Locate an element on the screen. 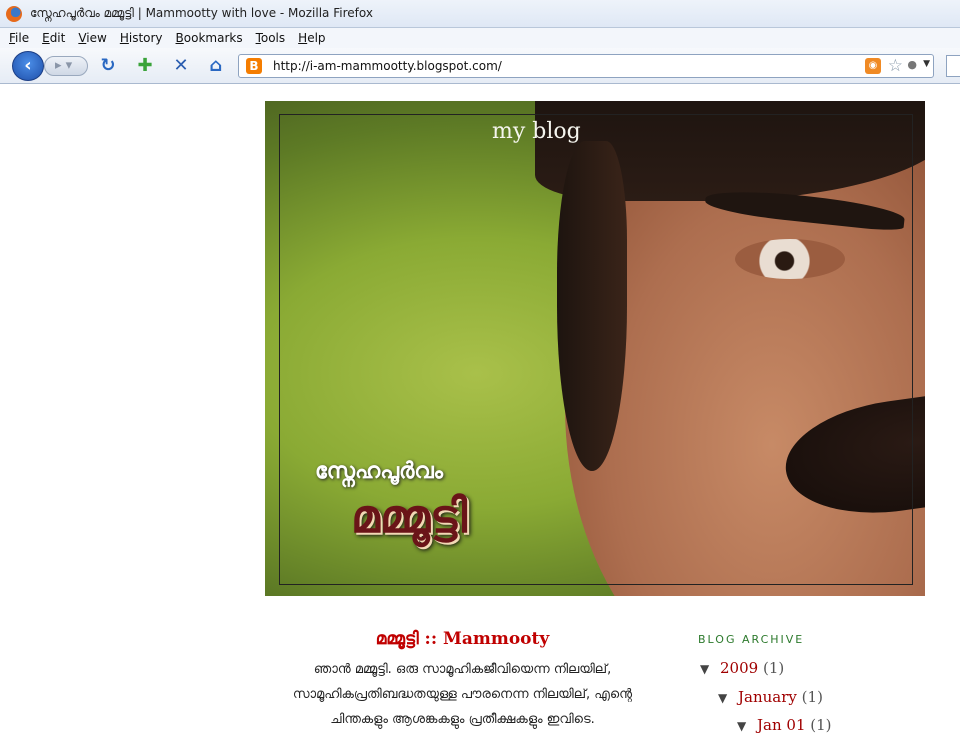 This screenshot has width=960, height=734. menu-tools: Tools is located at coordinates (271, 38).